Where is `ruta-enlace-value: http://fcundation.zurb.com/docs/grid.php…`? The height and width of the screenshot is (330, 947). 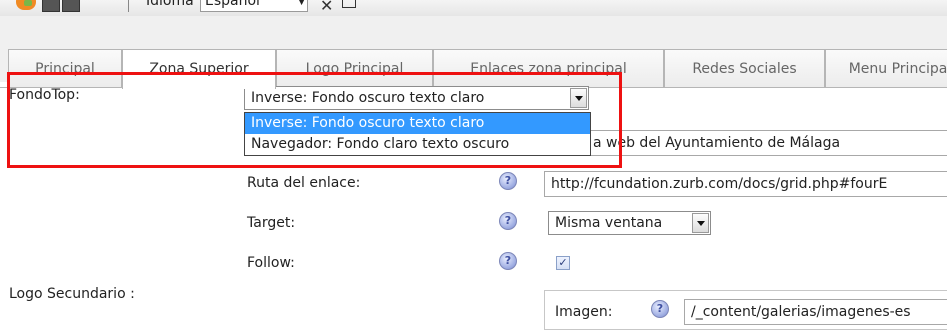 ruta-enlace-value: http://fcundation.zurb.com/docs/grid.php… is located at coordinates (719, 184).